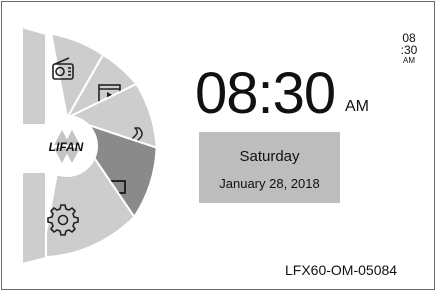 This screenshot has width=436, height=291. What do you see at coordinates (341, 270) in the screenshot?
I see `figure-reference: LFX60-OM-05084` at bounding box center [341, 270].